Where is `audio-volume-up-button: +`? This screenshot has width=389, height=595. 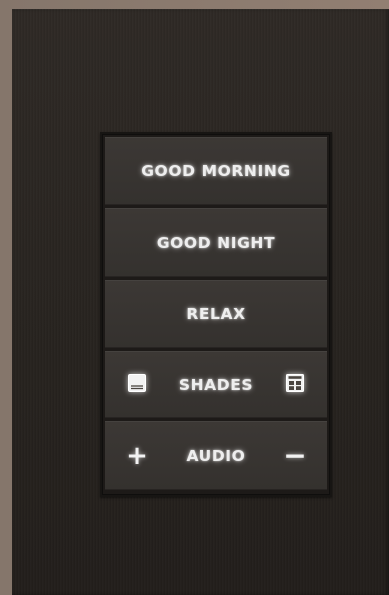 audio-volume-up-button: + is located at coordinates (137, 455).